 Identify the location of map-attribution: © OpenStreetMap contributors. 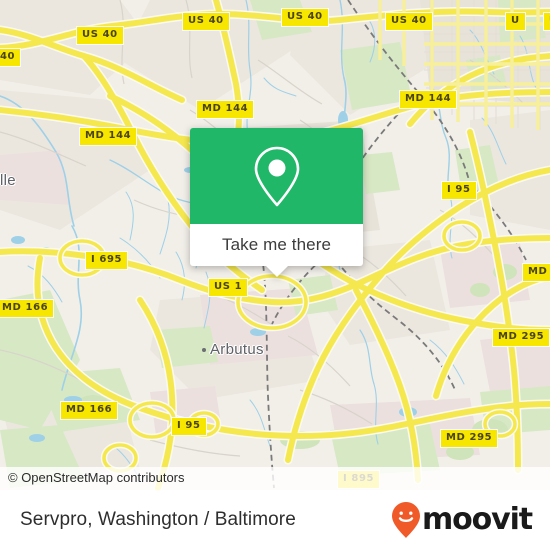
(275, 478).